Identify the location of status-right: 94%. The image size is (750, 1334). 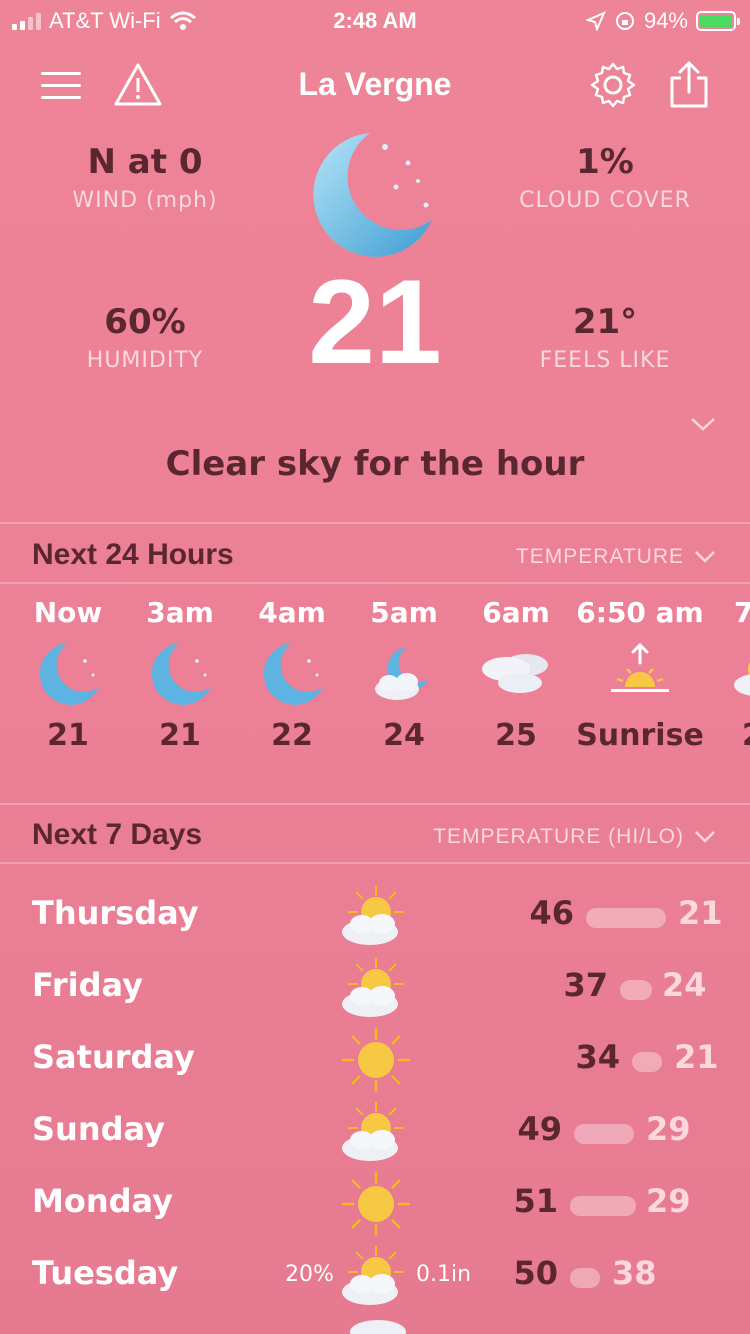
(662, 21).